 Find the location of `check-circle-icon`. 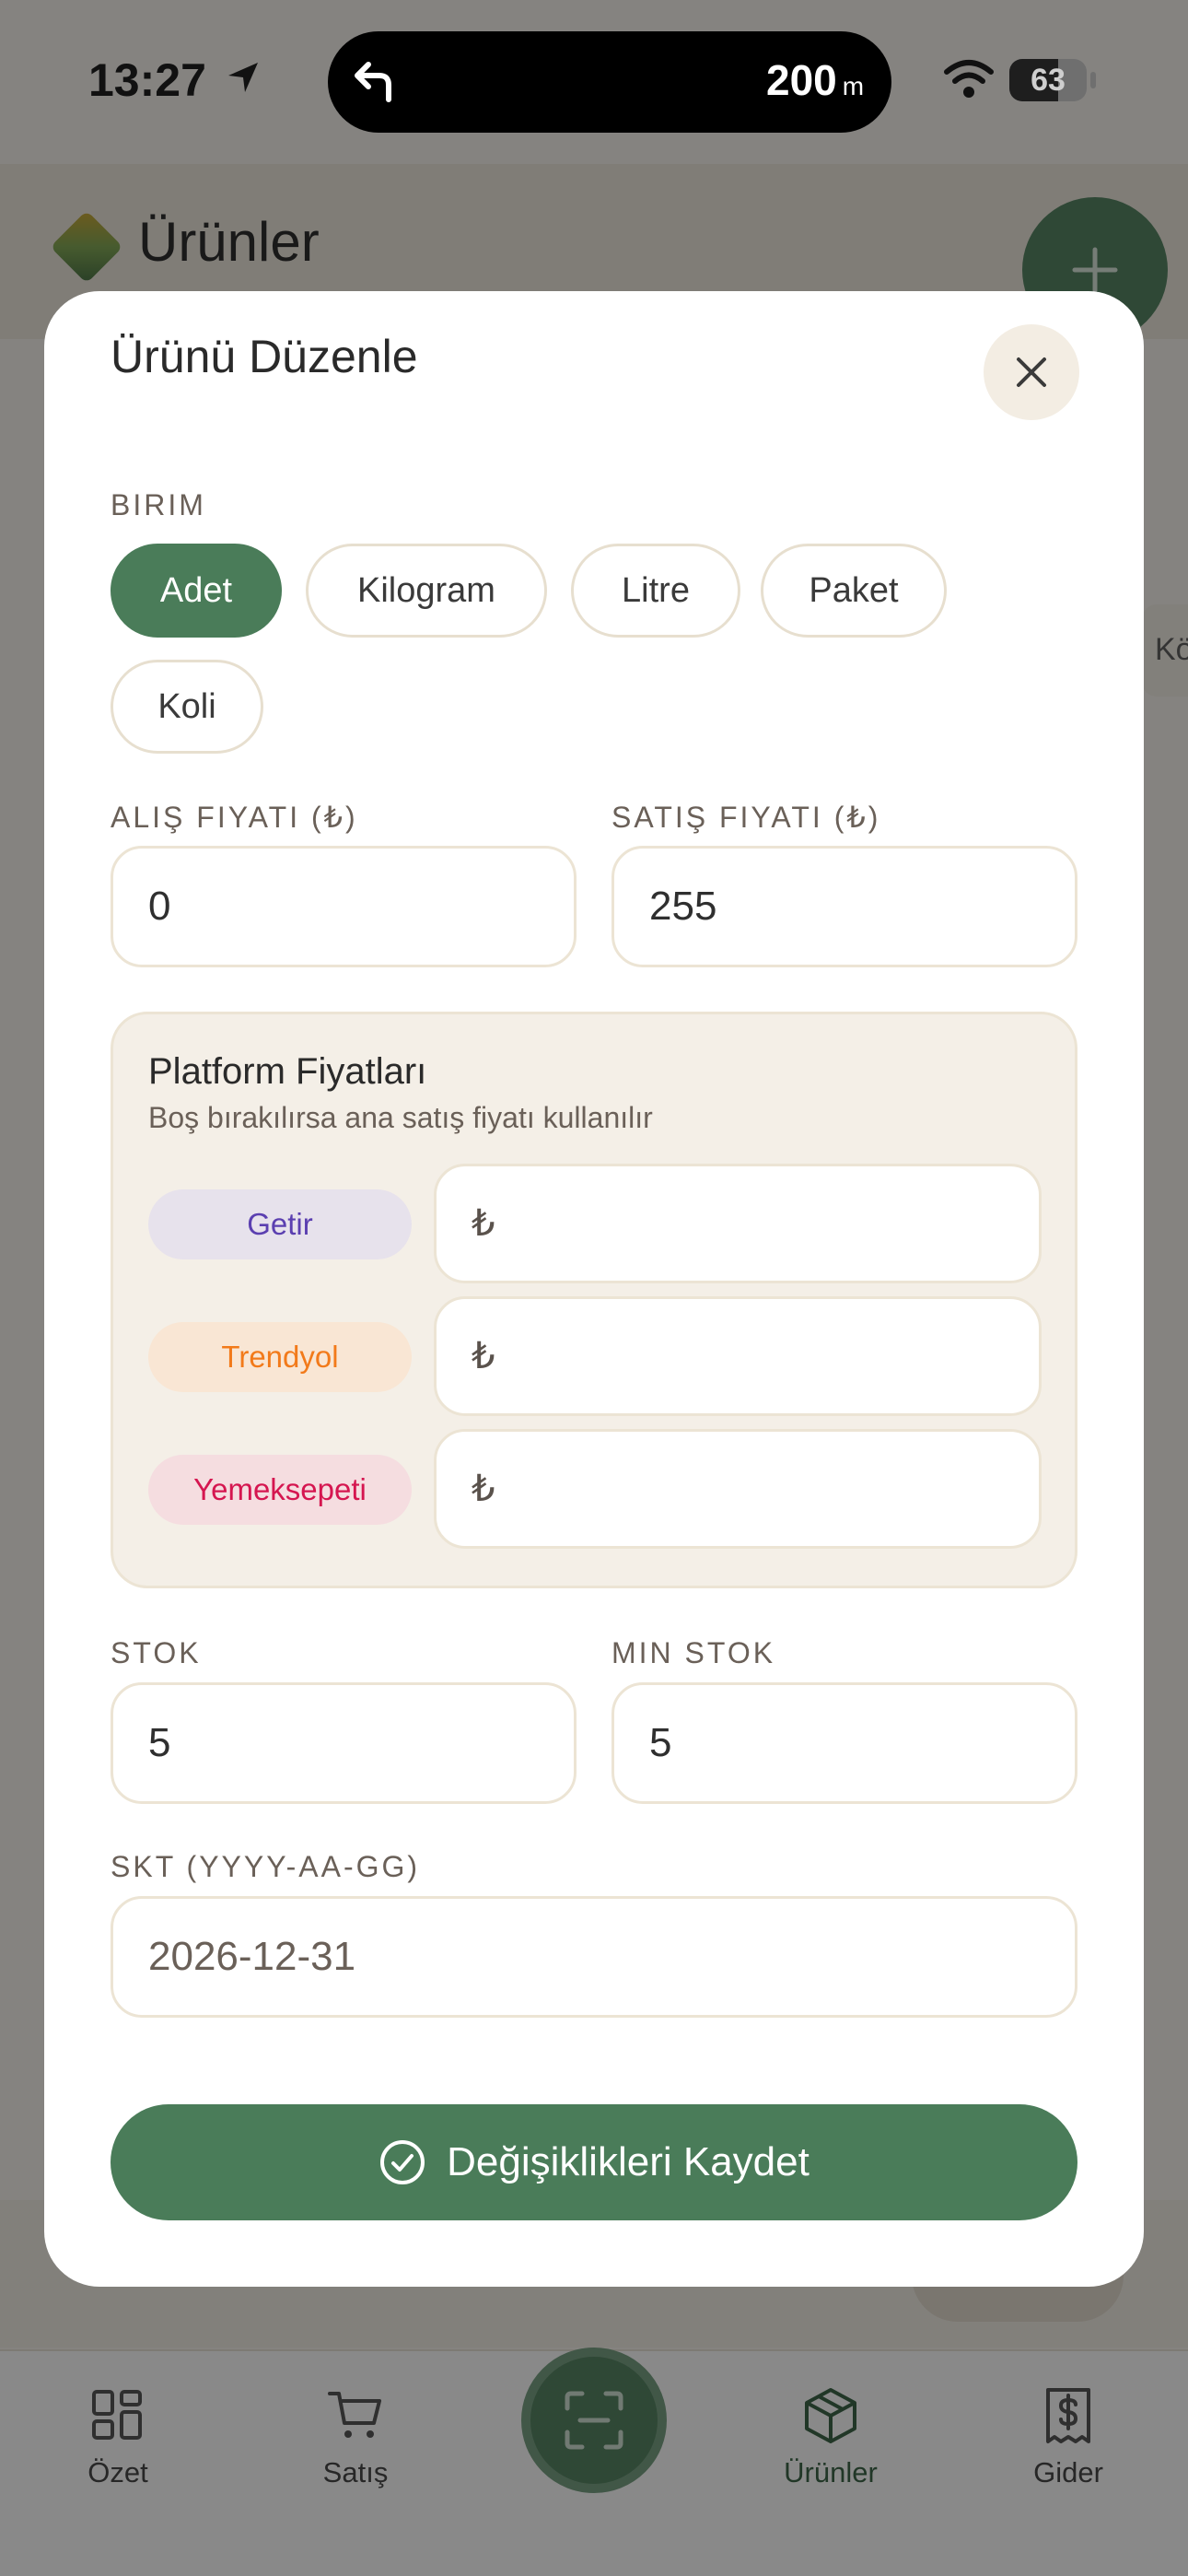

check-circle-icon is located at coordinates (402, 2162).